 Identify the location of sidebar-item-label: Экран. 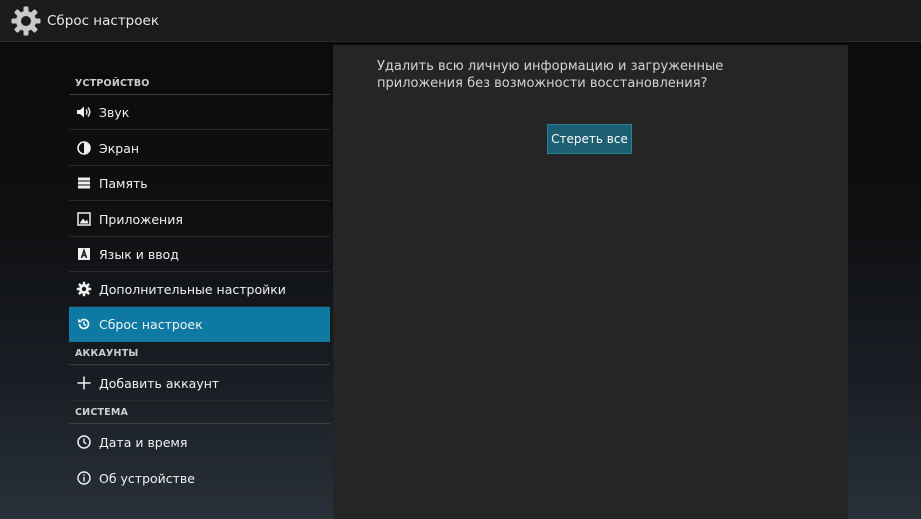
(119, 148).